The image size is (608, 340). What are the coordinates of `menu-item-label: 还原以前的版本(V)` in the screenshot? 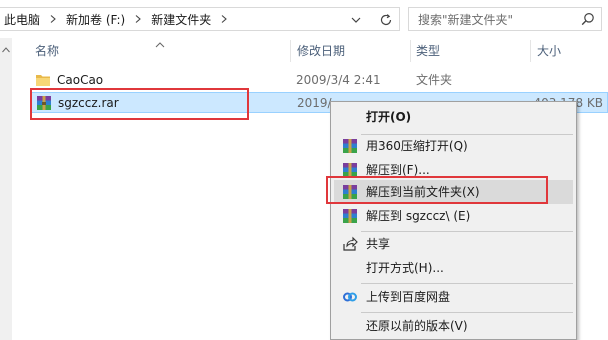 It's located at (417, 326).